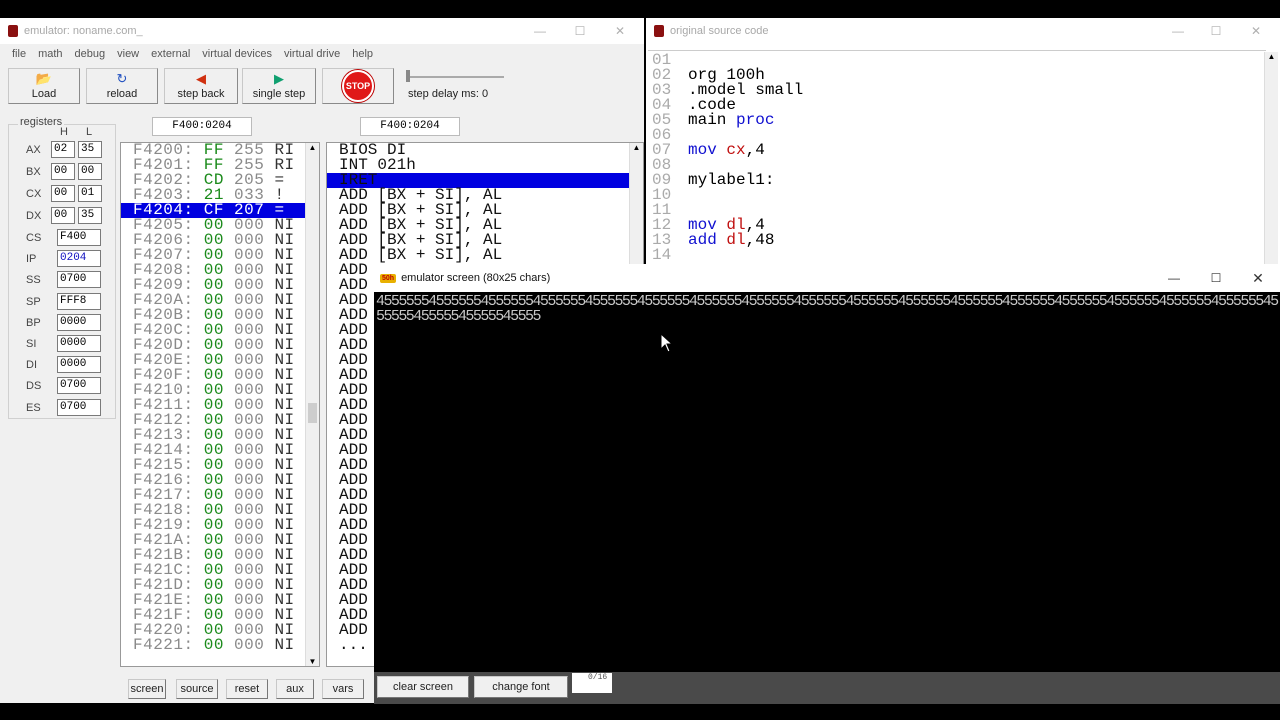  Describe the element at coordinates (725, 255) in the screenshot. I see `source-line: 14` at that location.